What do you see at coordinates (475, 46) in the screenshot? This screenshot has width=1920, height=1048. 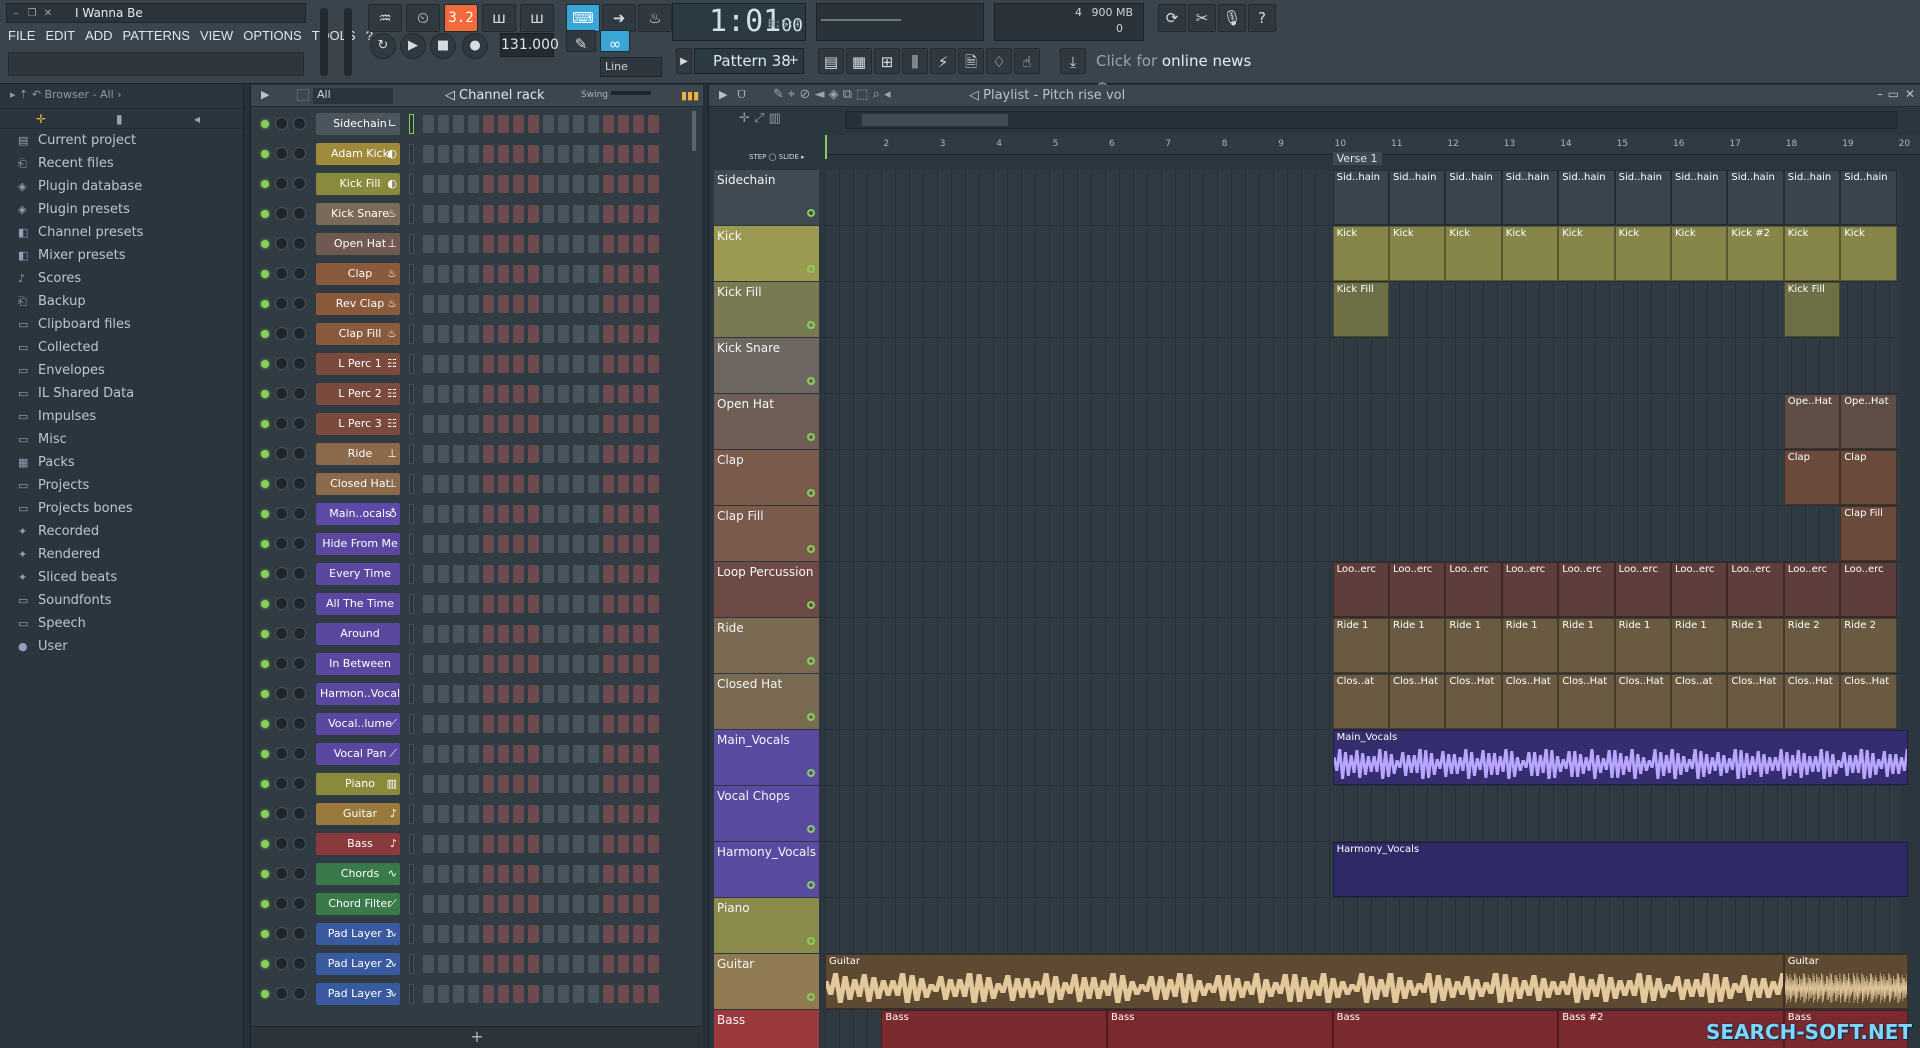 I see `record-button: ●` at bounding box center [475, 46].